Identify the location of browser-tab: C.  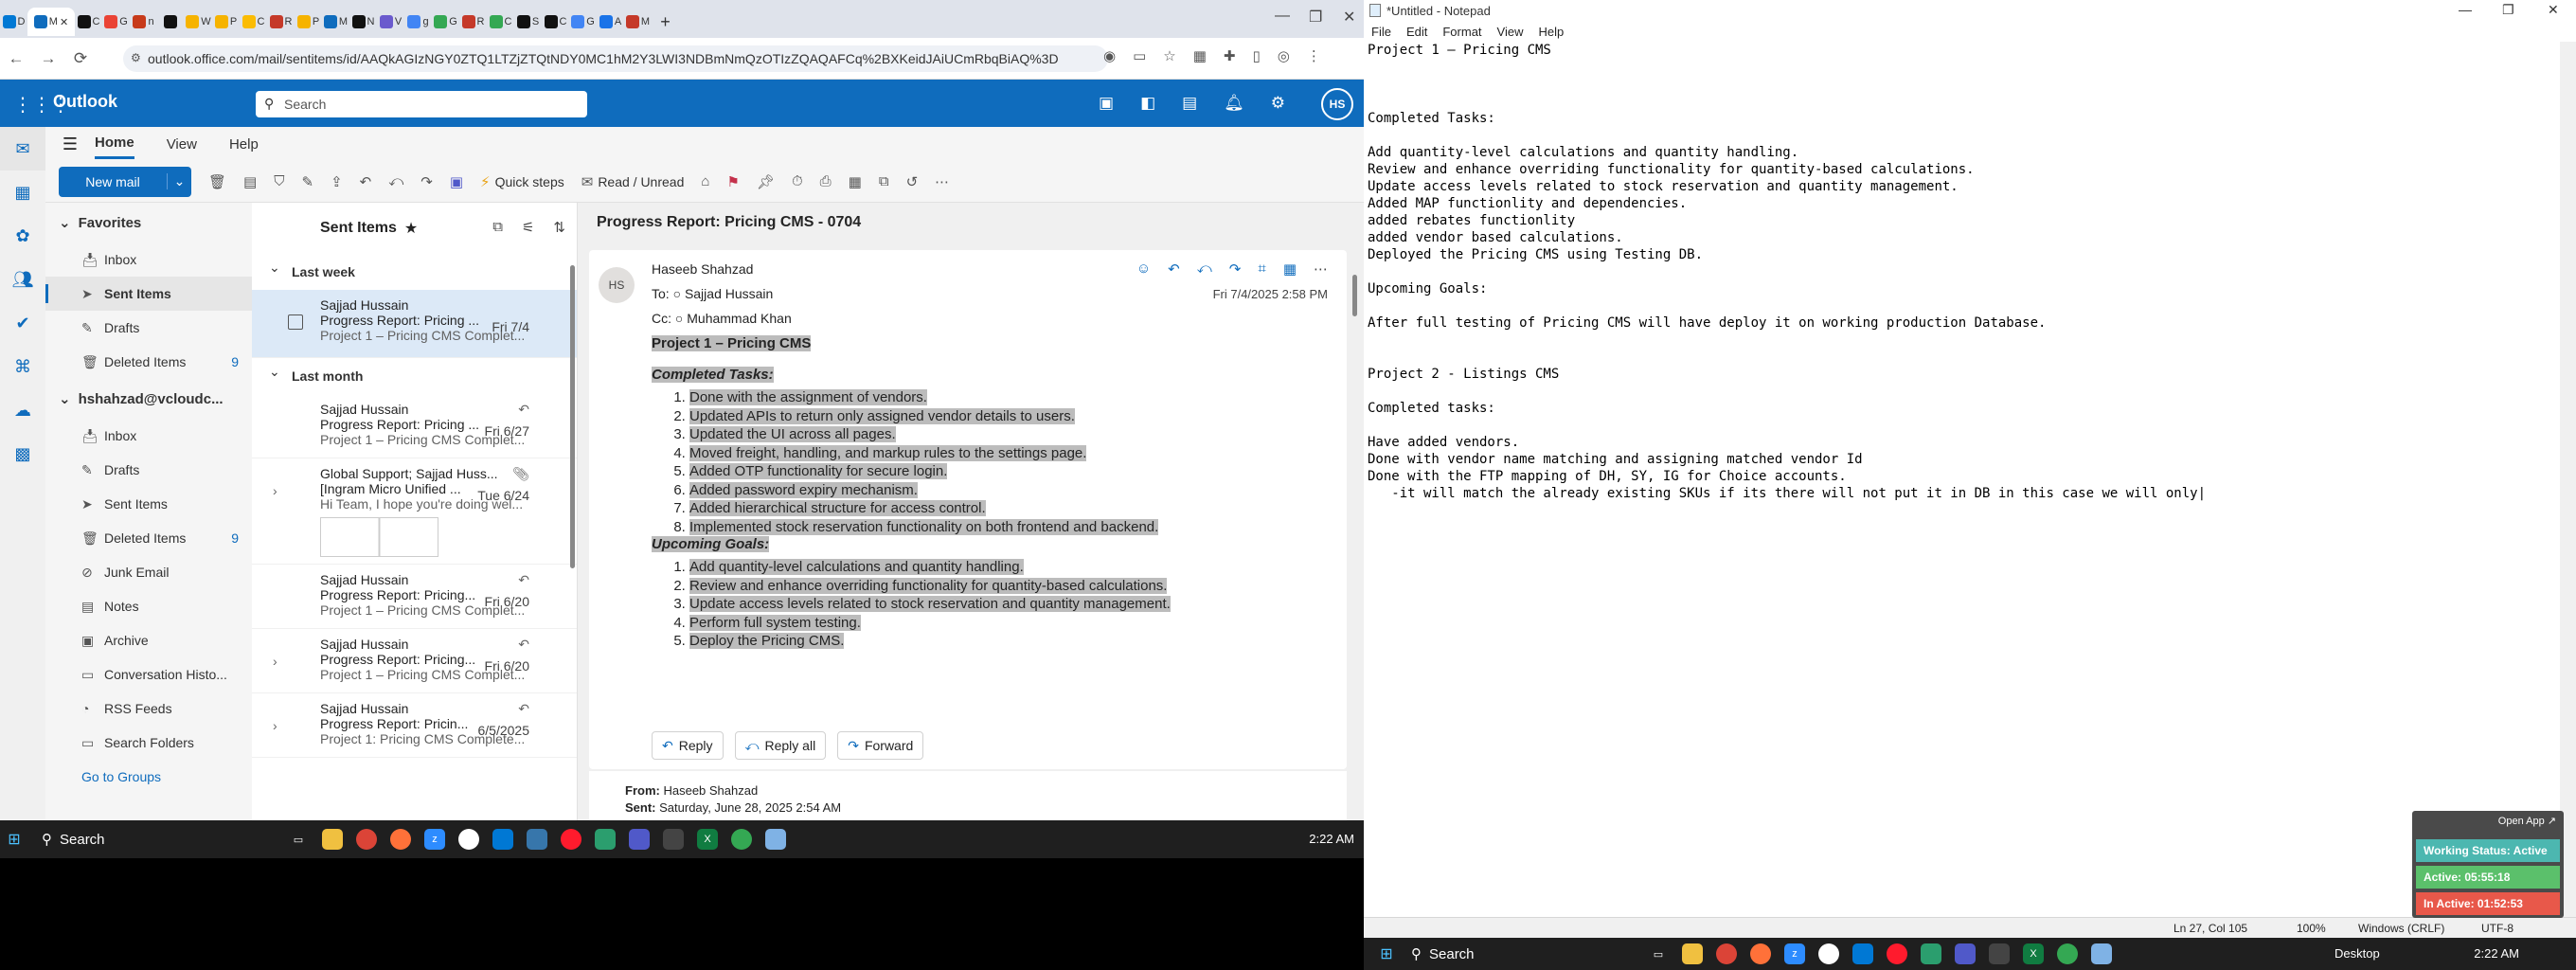
(88, 22).